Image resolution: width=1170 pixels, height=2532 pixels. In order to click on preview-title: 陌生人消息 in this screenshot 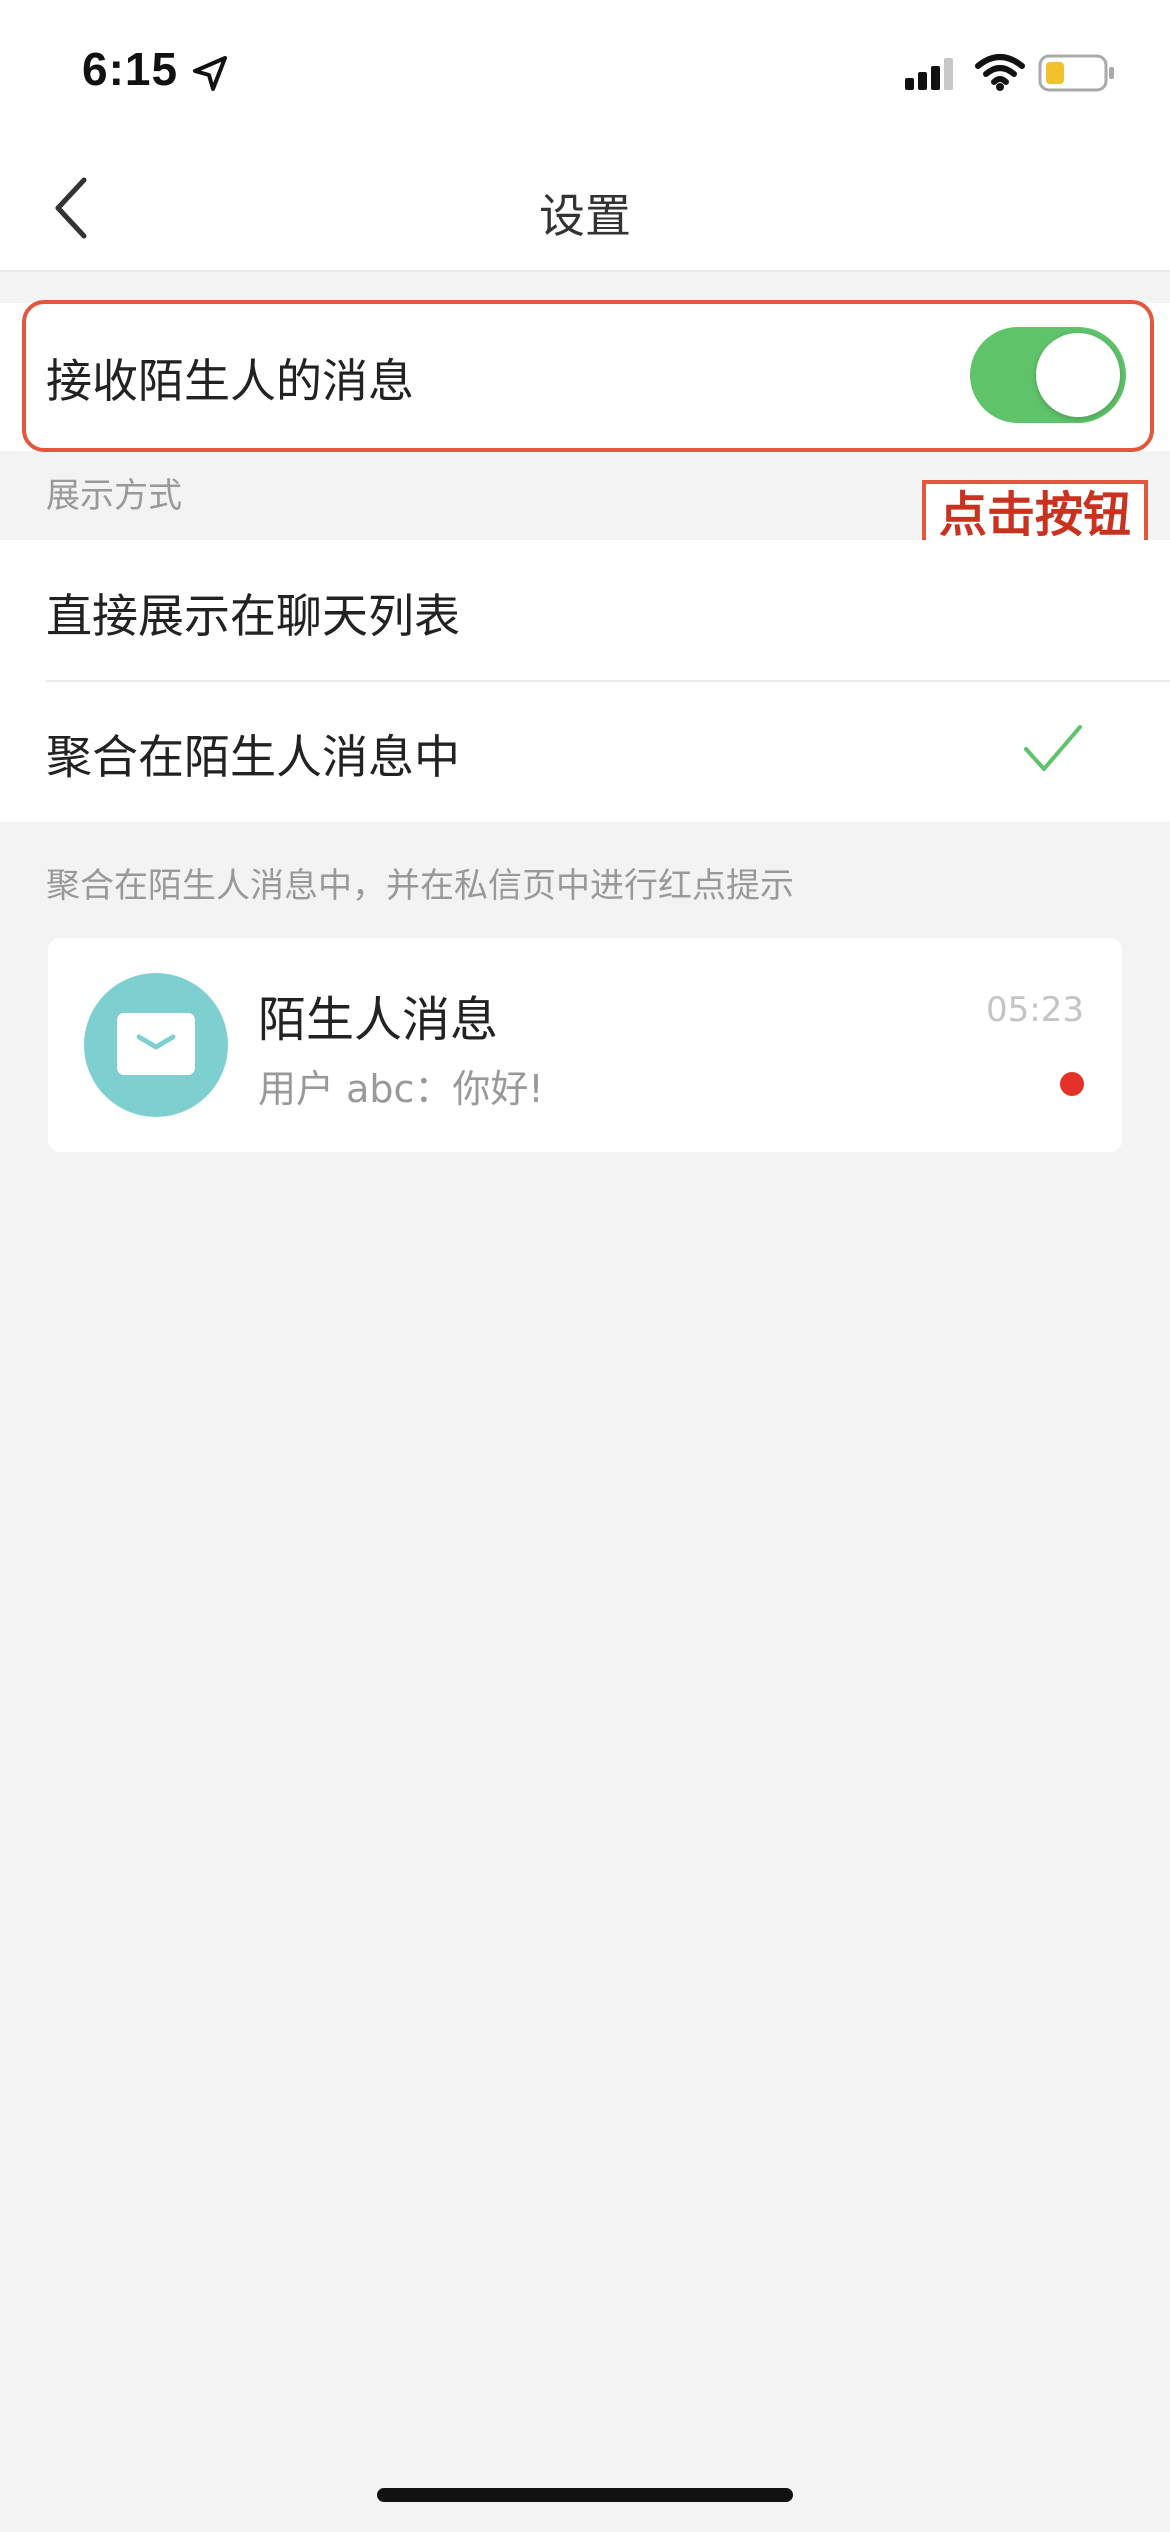, I will do `click(378, 1020)`.